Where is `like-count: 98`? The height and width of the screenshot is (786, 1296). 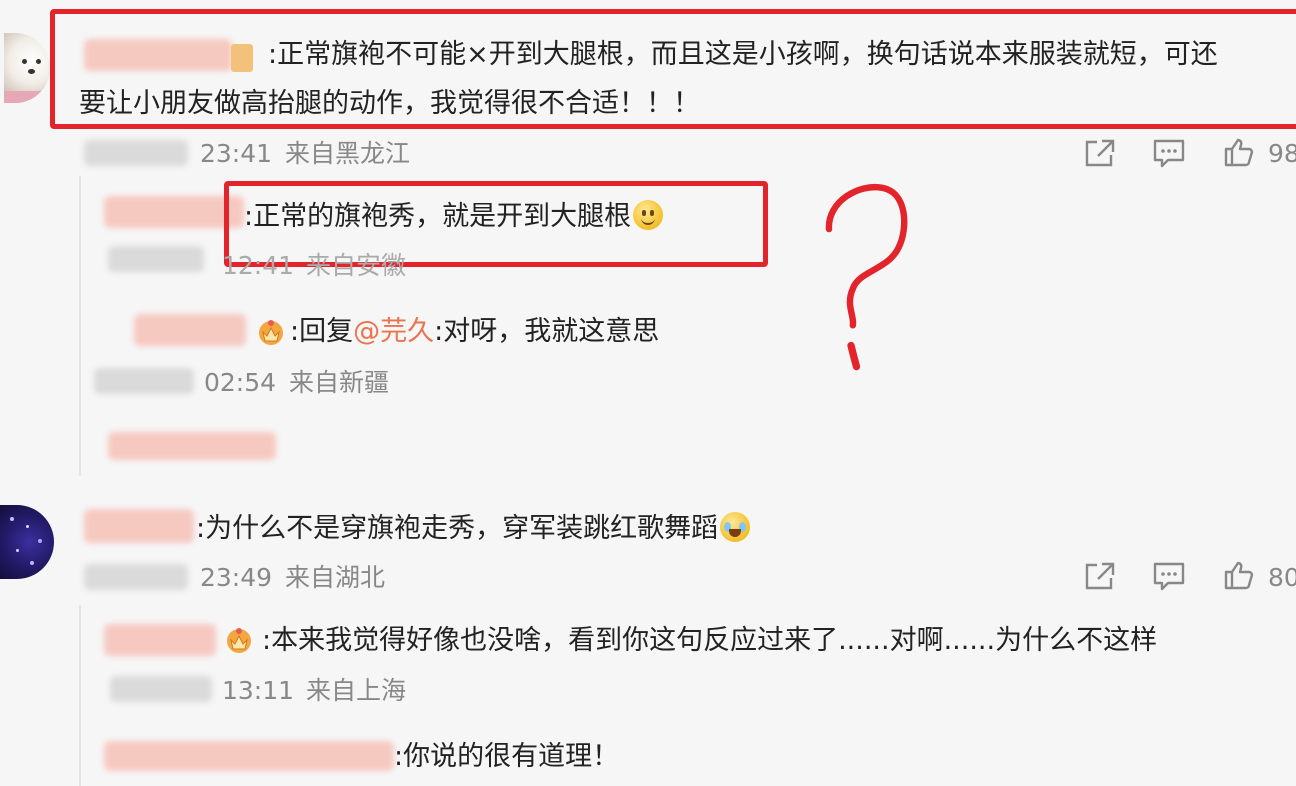 like-count: 98 is located at coordinates (1282, 153).